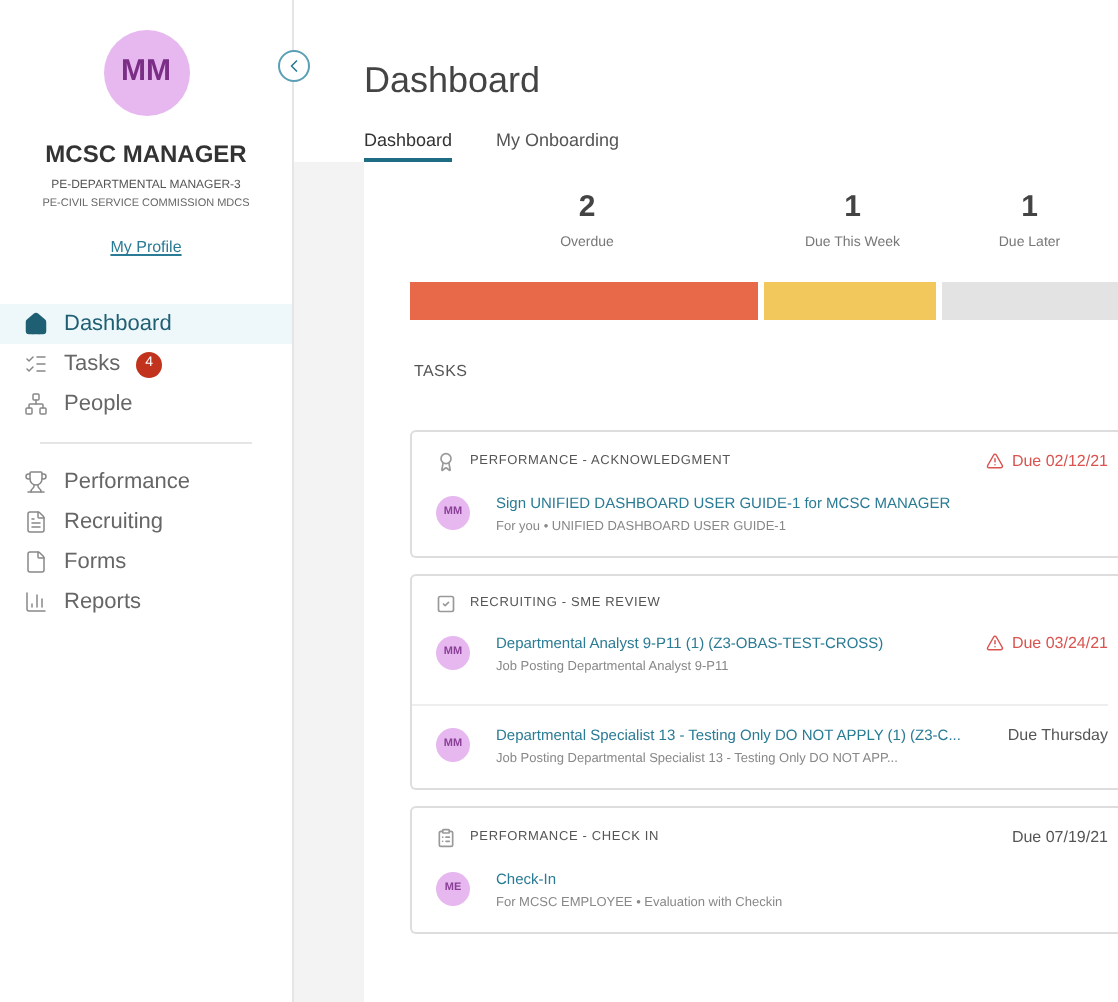 The width and height of the screenshot is (1118, 1002). Describe the element at coordinates (1046, 643) in the screenshot. I see `due-date: Due 03/24/21` at that location.